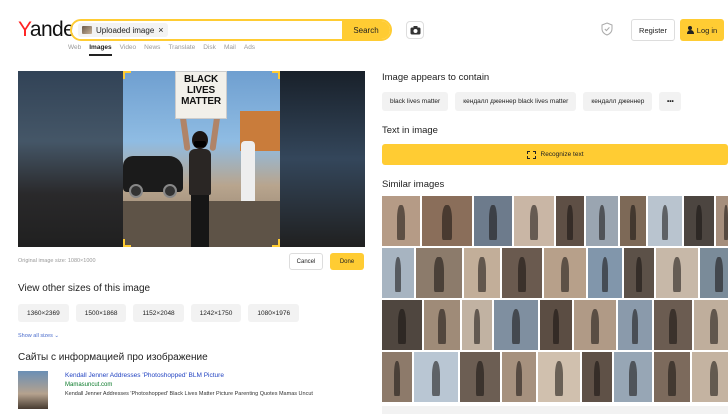  I want to click on similar-images-more-row, so click(555, 410).